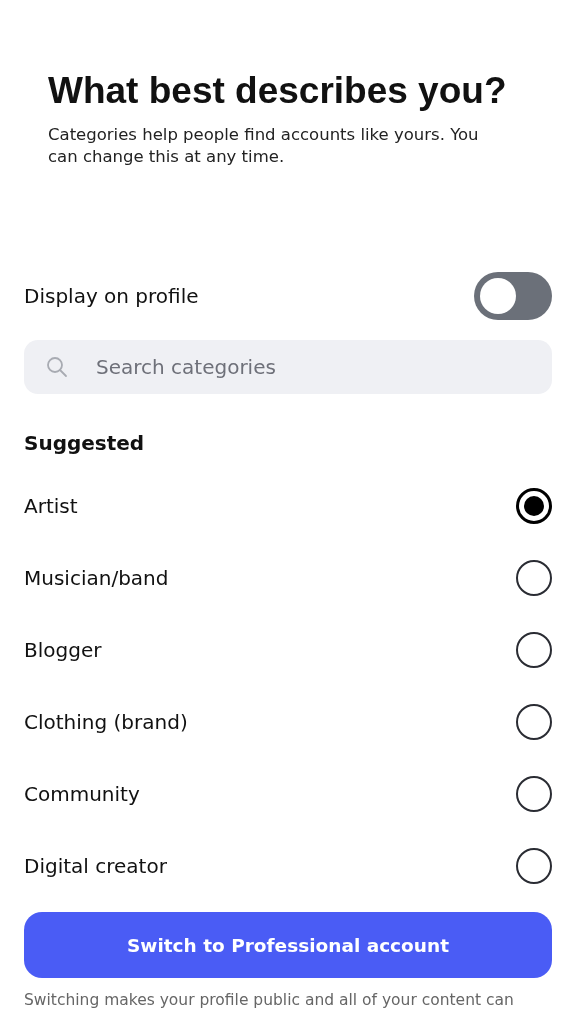  What do you see at coordinates (63, 650) in the screenshot?
I see `category-label: Blogger` at bounding box center [63, 650].